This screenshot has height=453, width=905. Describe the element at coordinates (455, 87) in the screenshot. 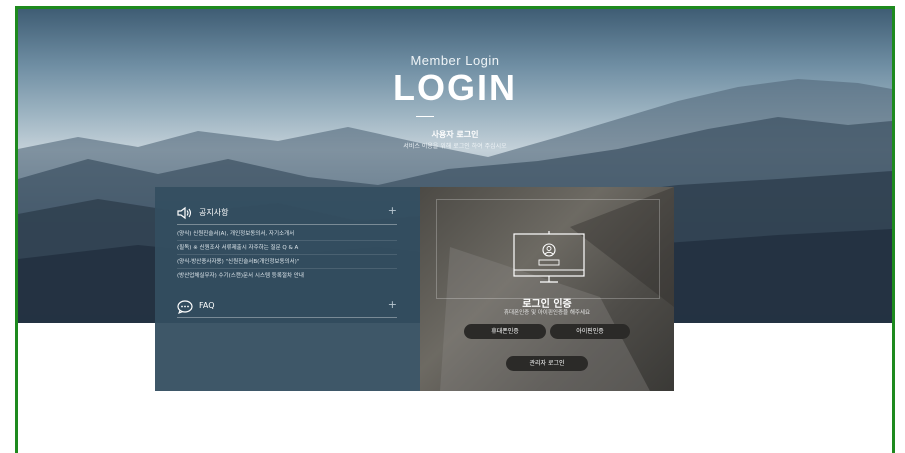

I see `page-title: LOGIN` at that location.